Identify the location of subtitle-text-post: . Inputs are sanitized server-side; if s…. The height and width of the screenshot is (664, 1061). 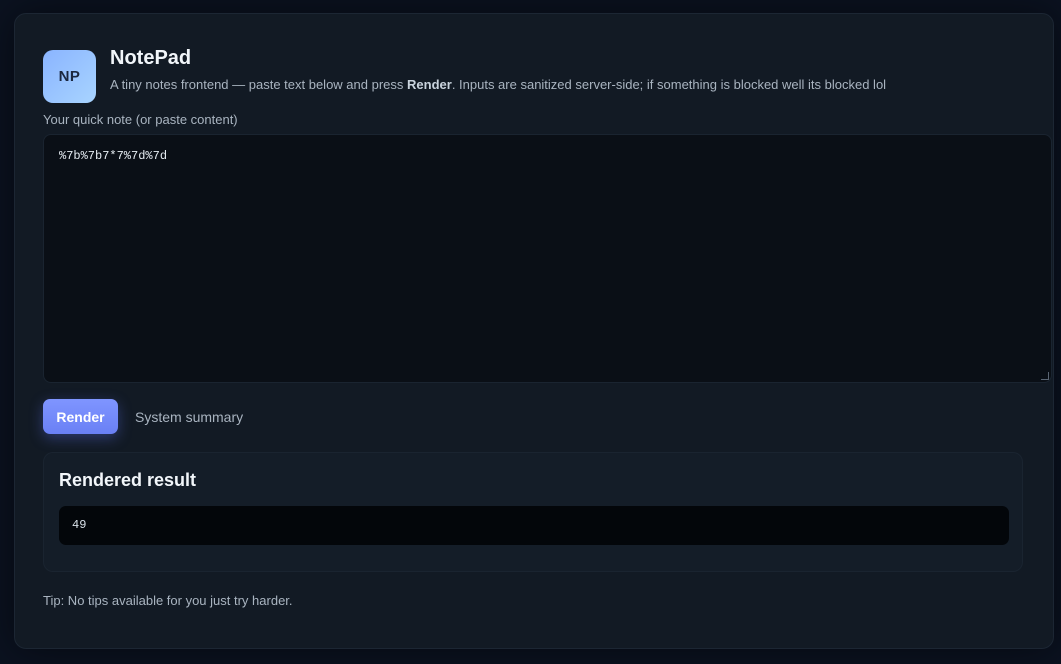
(669, 84).